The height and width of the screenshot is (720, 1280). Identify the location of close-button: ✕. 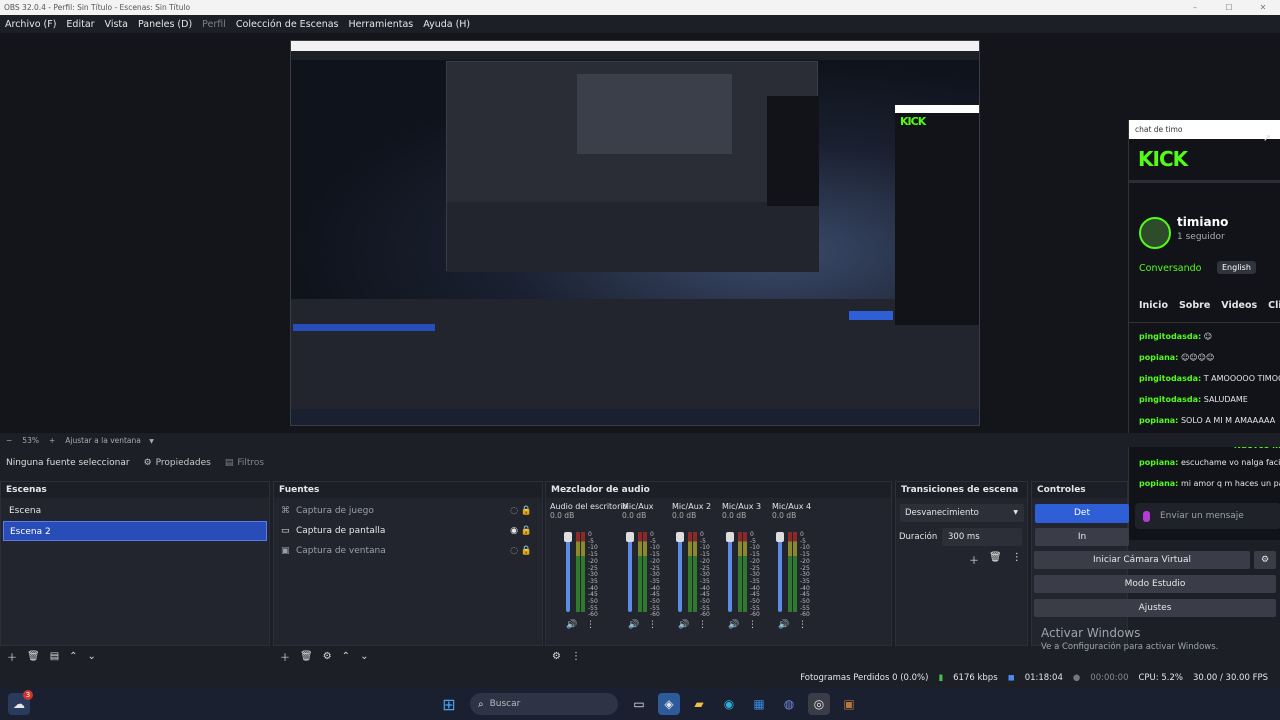
(1263, 7).